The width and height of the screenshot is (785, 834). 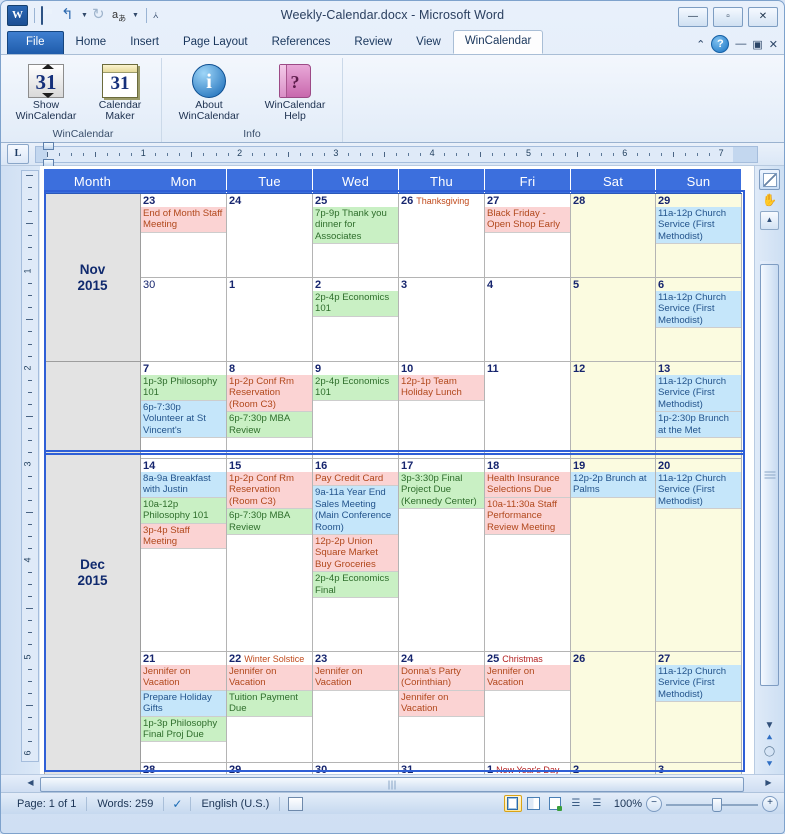 What do you see at coordinates (441, 319) in the screenshot?
I see `calendar-day-cell: 3` at bounding box center [441, 319].